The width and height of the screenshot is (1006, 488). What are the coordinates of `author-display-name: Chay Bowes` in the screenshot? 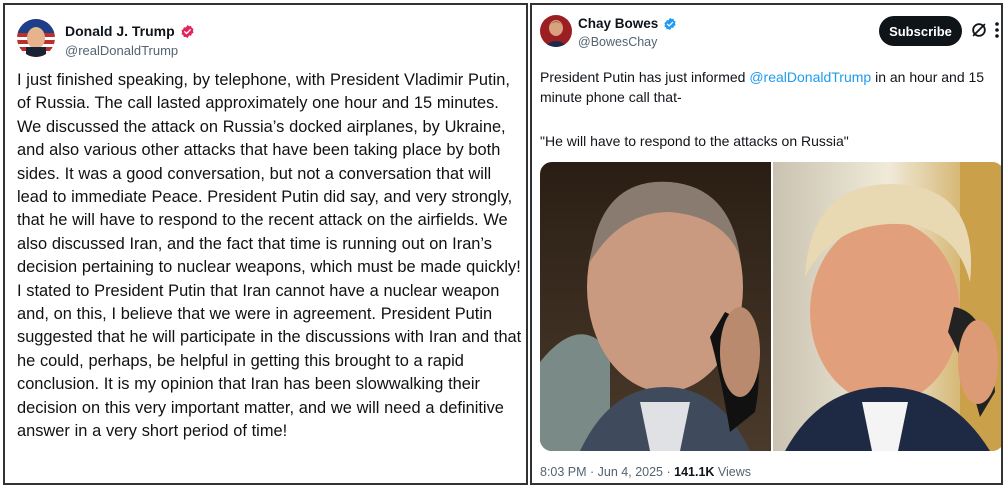 It's located at (618, 23).